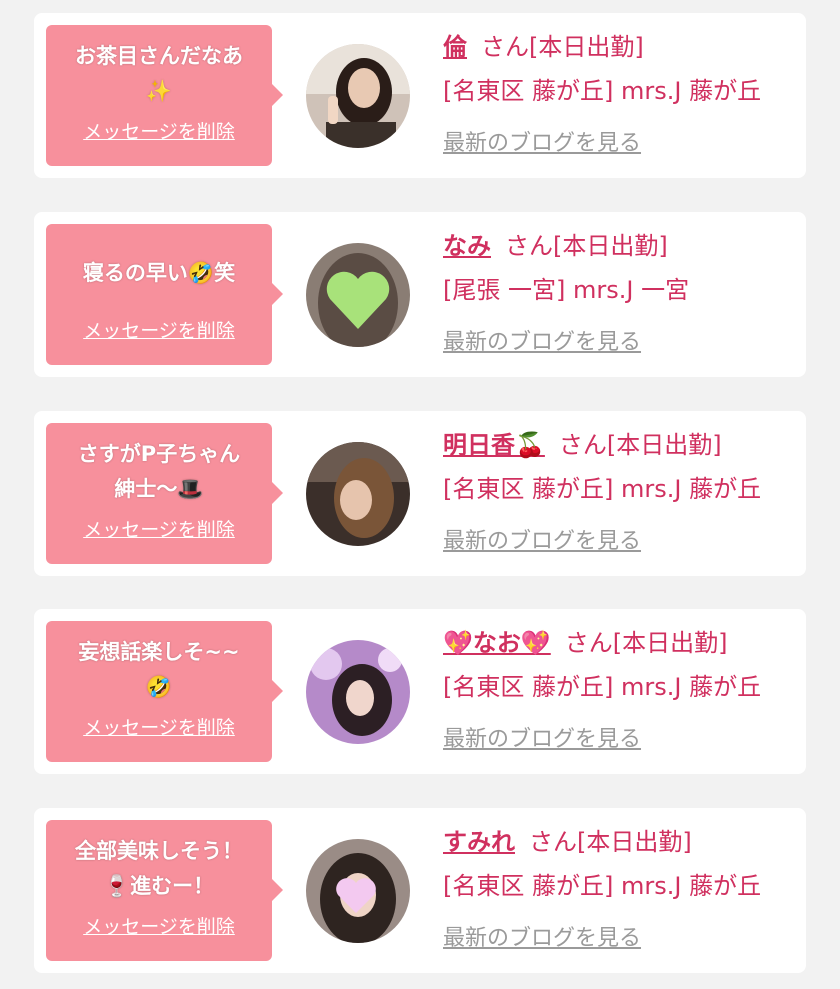 This screenshot has height=989, width=840. I want to click on cast-info: なみ さん[本日出勤] [尾張 一宮] mrs.J 一宮 最新のブログを見る, so click(619, 291).